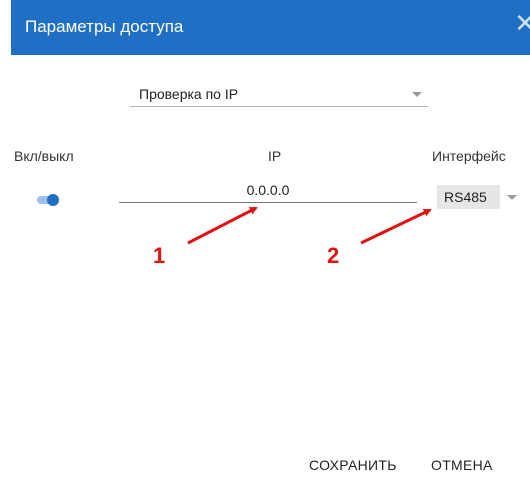  Describe the element at coordinates (333, 255) in the screenshot. I see `annotation-marker-2: 2` at that location.